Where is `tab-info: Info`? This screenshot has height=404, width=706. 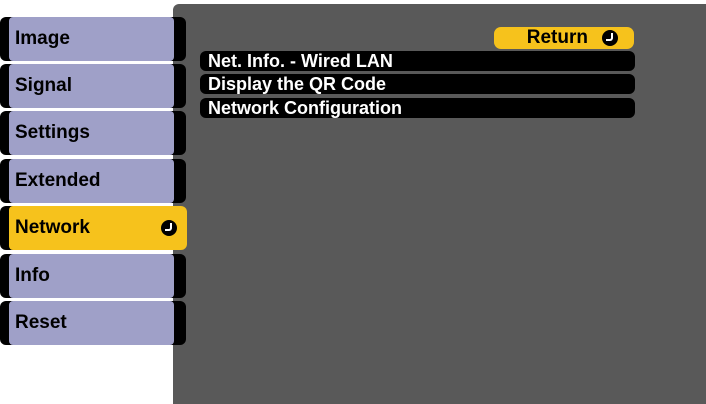 tab-info: Info is located at coordinates (93, 276).